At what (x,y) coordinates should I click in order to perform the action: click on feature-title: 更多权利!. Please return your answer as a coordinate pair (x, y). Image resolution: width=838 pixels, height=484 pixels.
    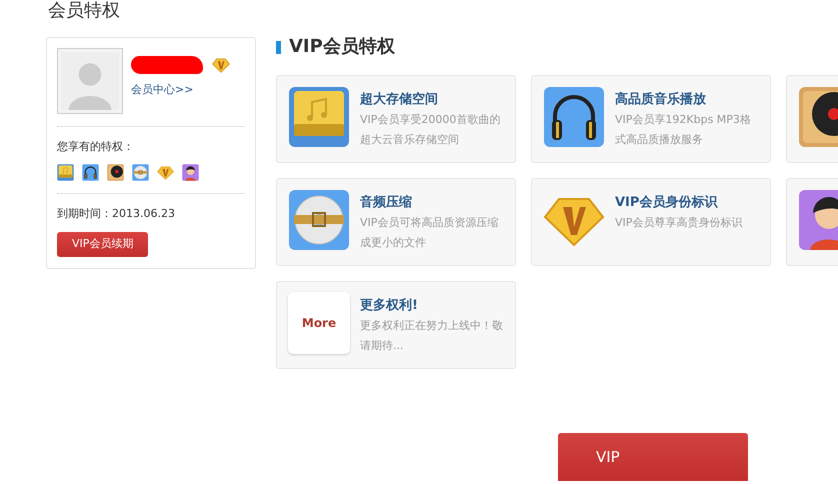
    Looking at the image, I should click on (389, 306).